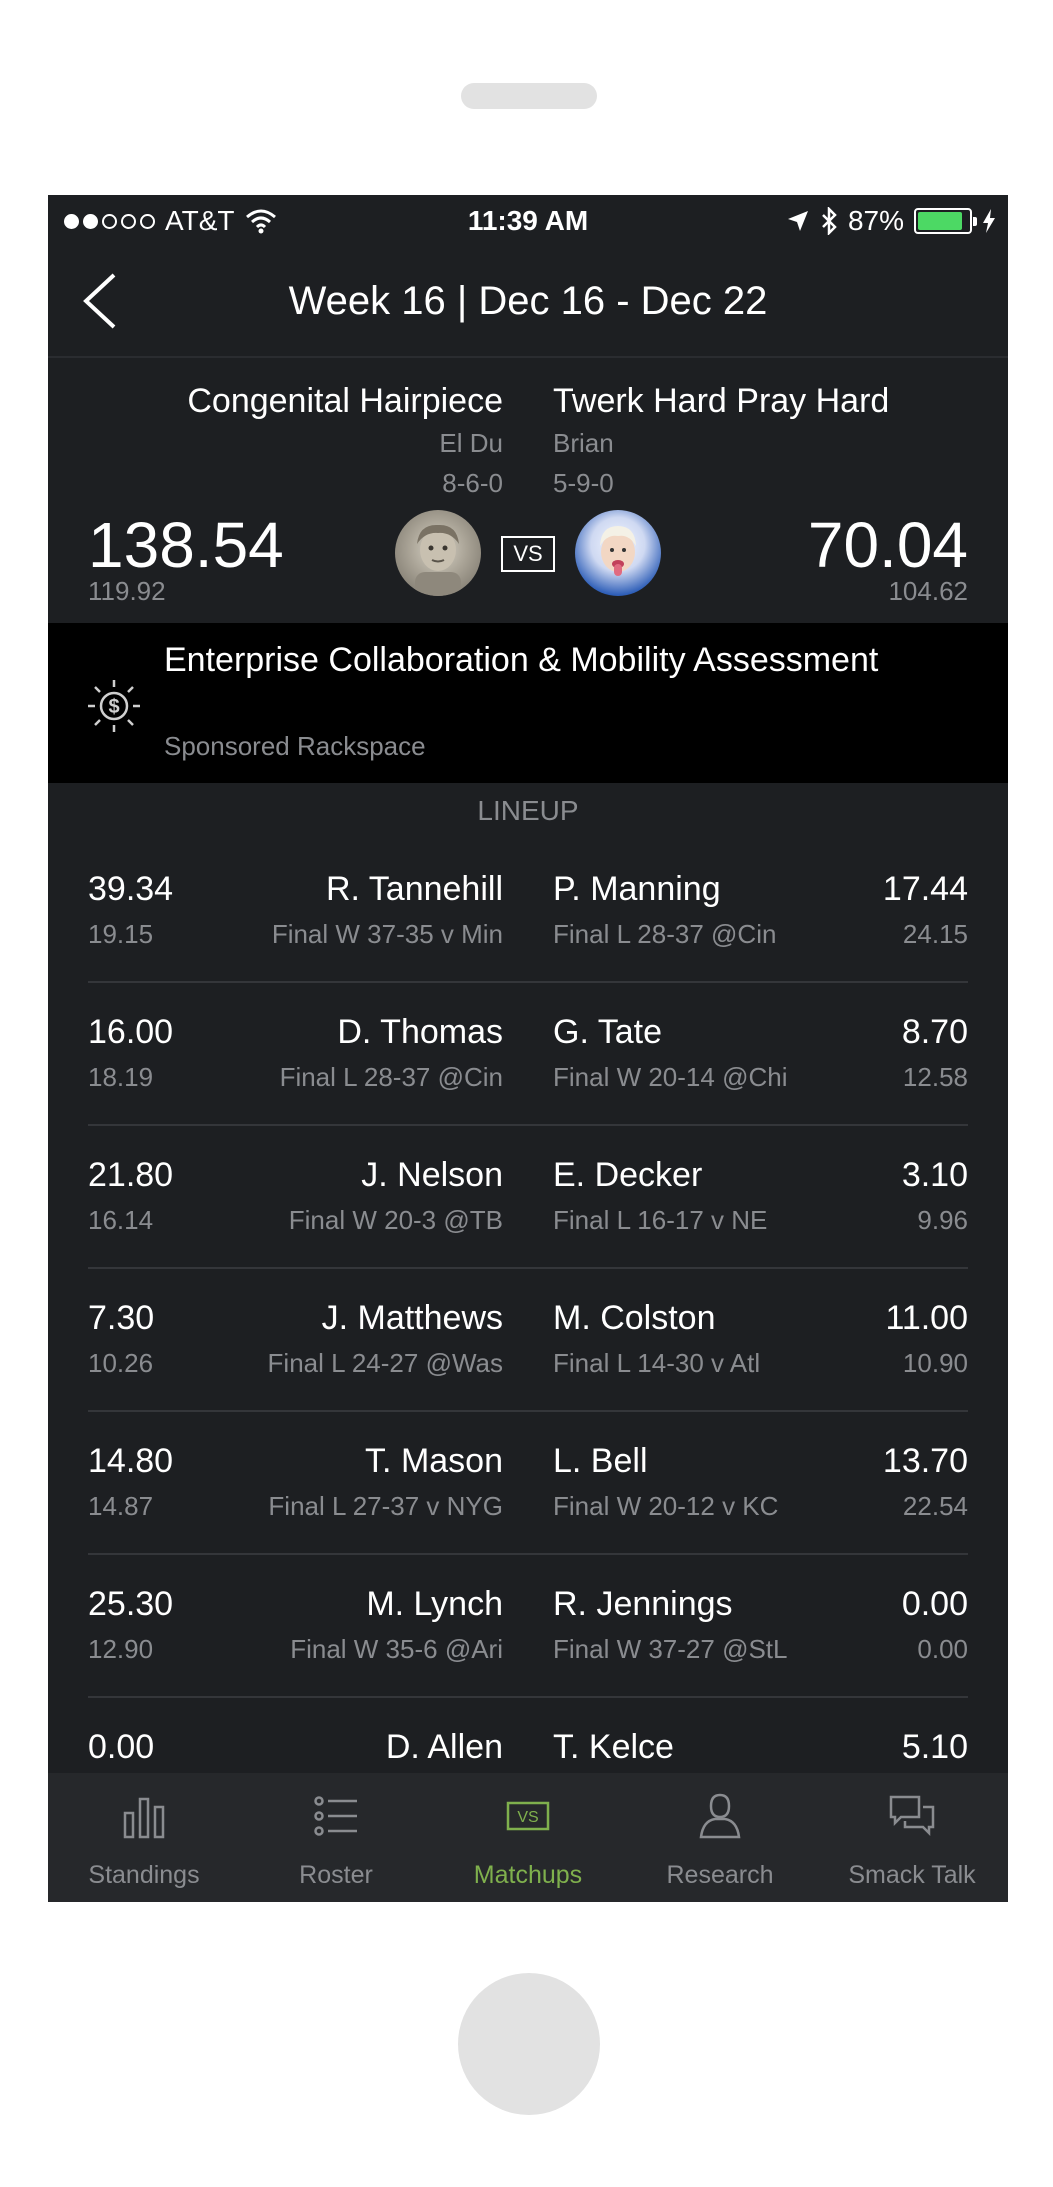 The image size is (1053, 2187). What do you see at coordinates (144, 1818) in the screenshot?
I see `bar-chart-icon` at bounding box center [144, 1818].